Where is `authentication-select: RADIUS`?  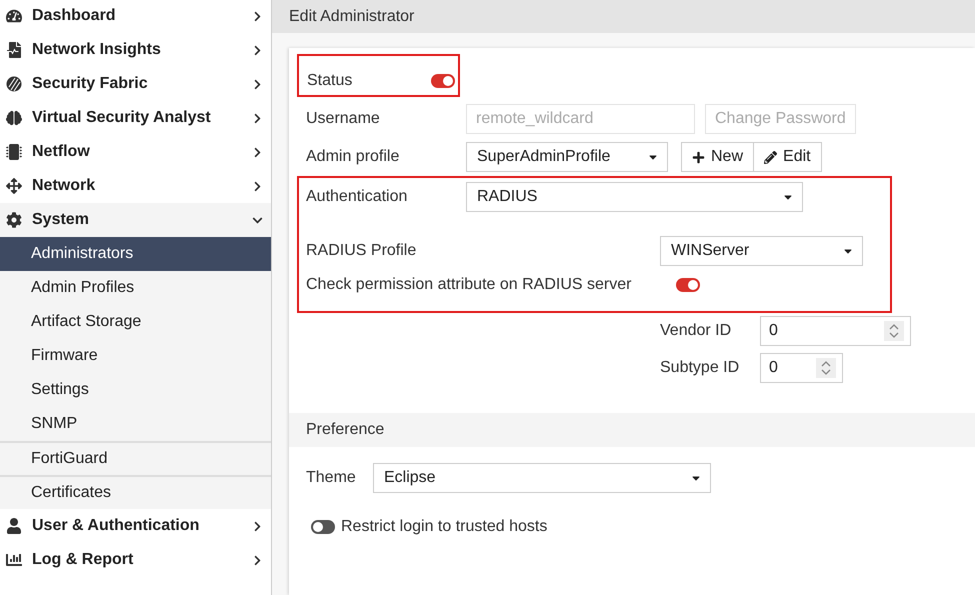
authentication-select: RADIUS is located at coordinates (634, 197).